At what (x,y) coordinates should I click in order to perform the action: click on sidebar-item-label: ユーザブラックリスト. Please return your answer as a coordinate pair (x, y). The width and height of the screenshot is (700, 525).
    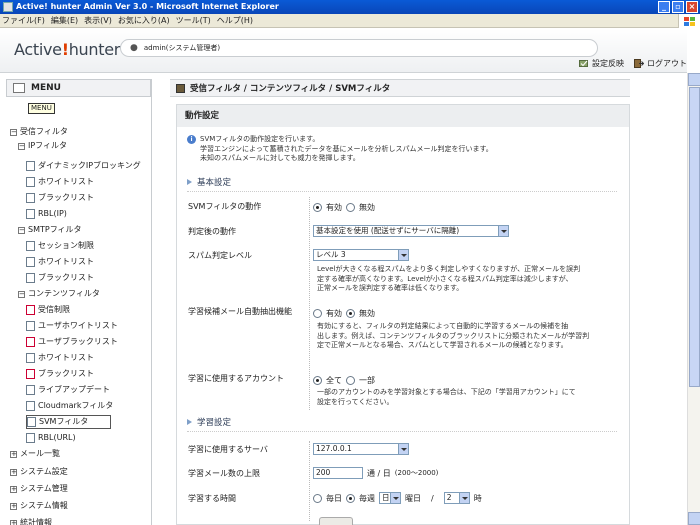
    Looking at the image, I should click on (78, 341).